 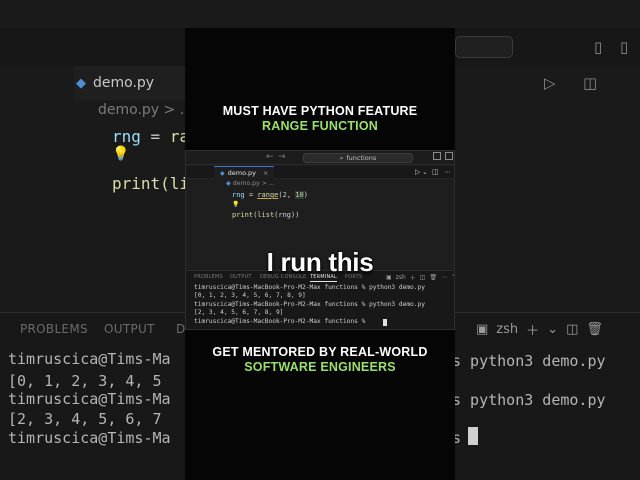 I want to click on forward-arrow-icon: →, so click(x=282, y=157).